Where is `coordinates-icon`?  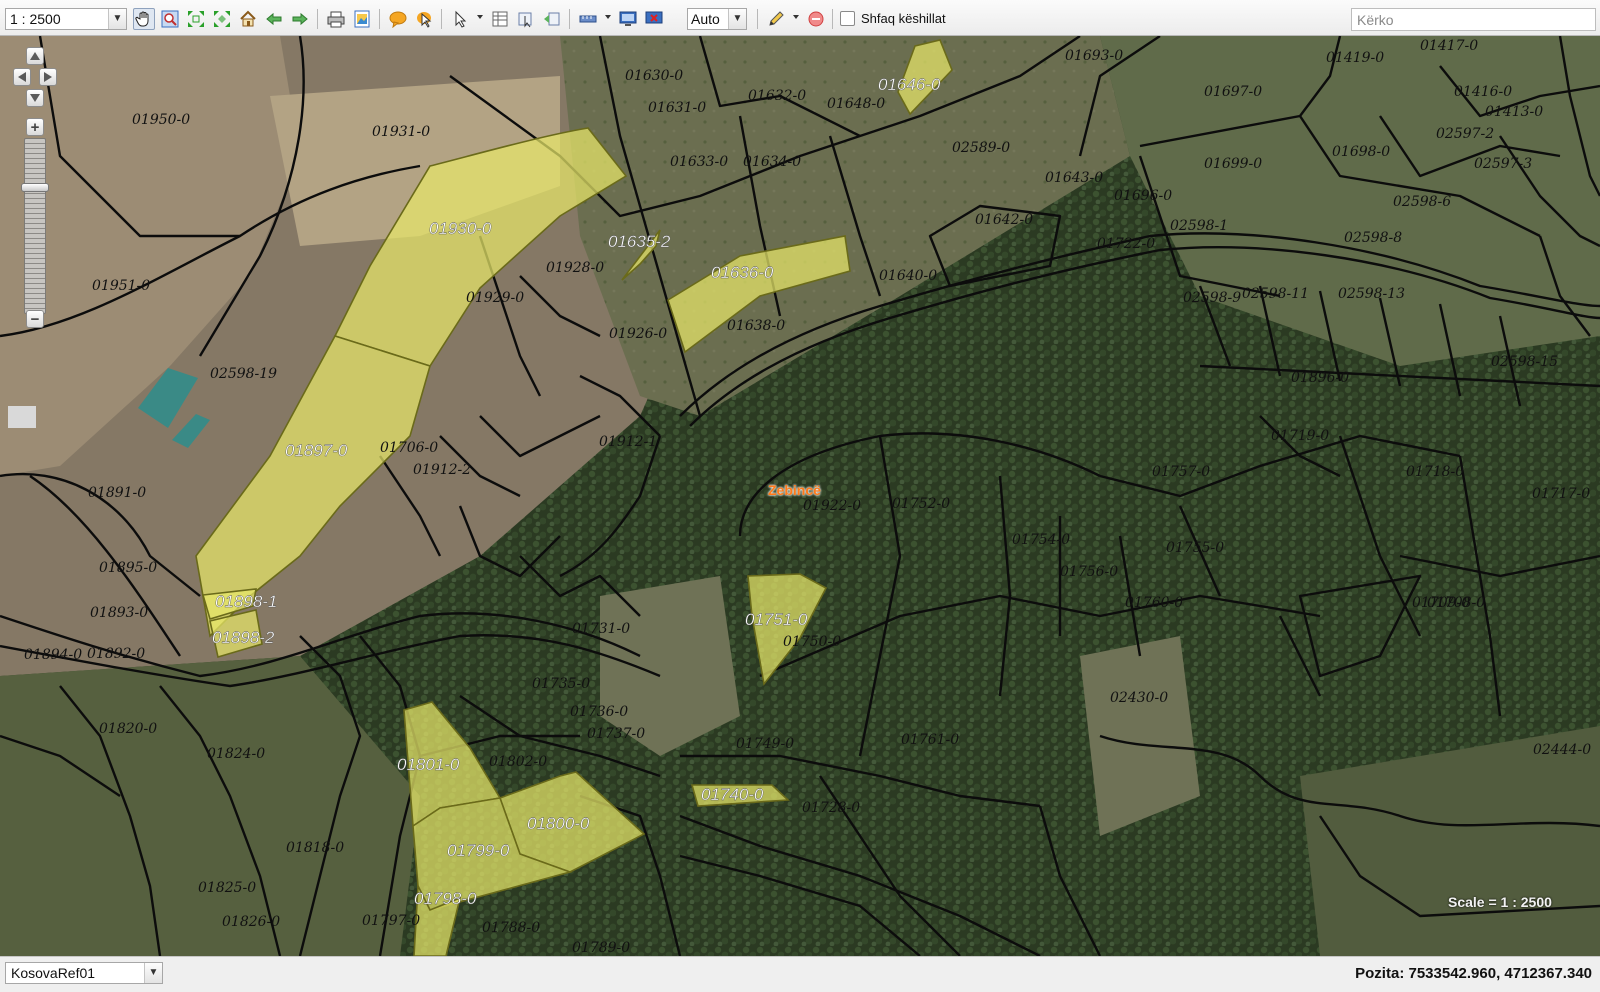
coordinates-icon is located at coordinates (628, 19).